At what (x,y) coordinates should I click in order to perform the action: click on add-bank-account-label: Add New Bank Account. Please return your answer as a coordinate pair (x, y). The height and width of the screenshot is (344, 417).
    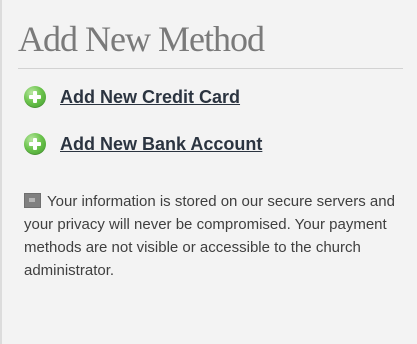
    Looking at the image, I should click on (161, 144).